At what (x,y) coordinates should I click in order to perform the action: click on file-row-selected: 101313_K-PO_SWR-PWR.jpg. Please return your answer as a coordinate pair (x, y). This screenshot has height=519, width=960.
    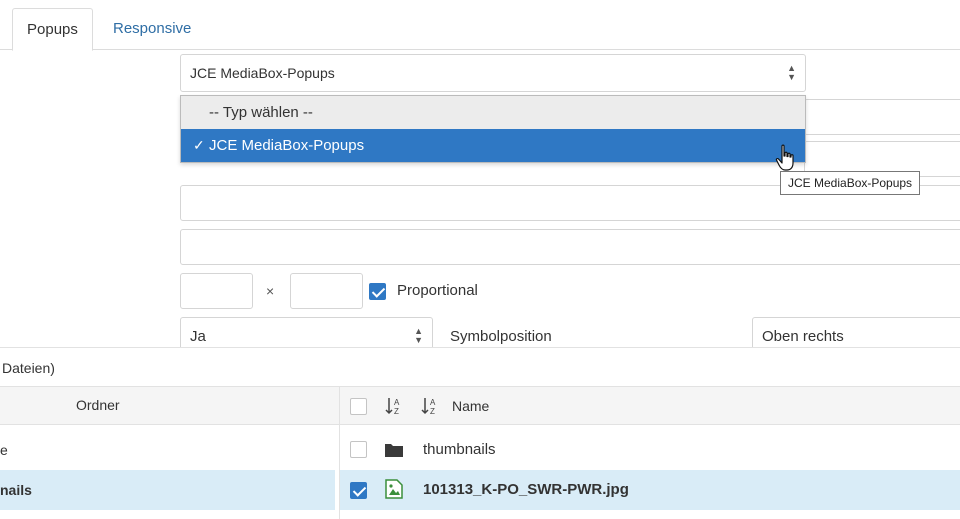
    Looking at the image, I should click on (650, 490).